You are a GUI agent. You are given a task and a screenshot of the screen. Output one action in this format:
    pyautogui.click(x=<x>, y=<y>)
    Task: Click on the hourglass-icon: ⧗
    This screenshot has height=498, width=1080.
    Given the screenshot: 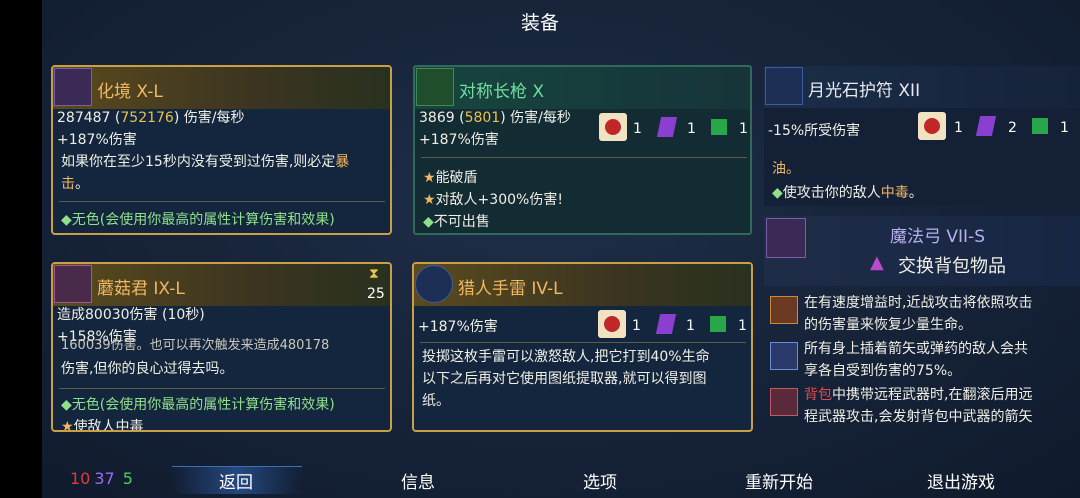 What is the action you would take?
    pyautogui.click(x=374, y=274)
    